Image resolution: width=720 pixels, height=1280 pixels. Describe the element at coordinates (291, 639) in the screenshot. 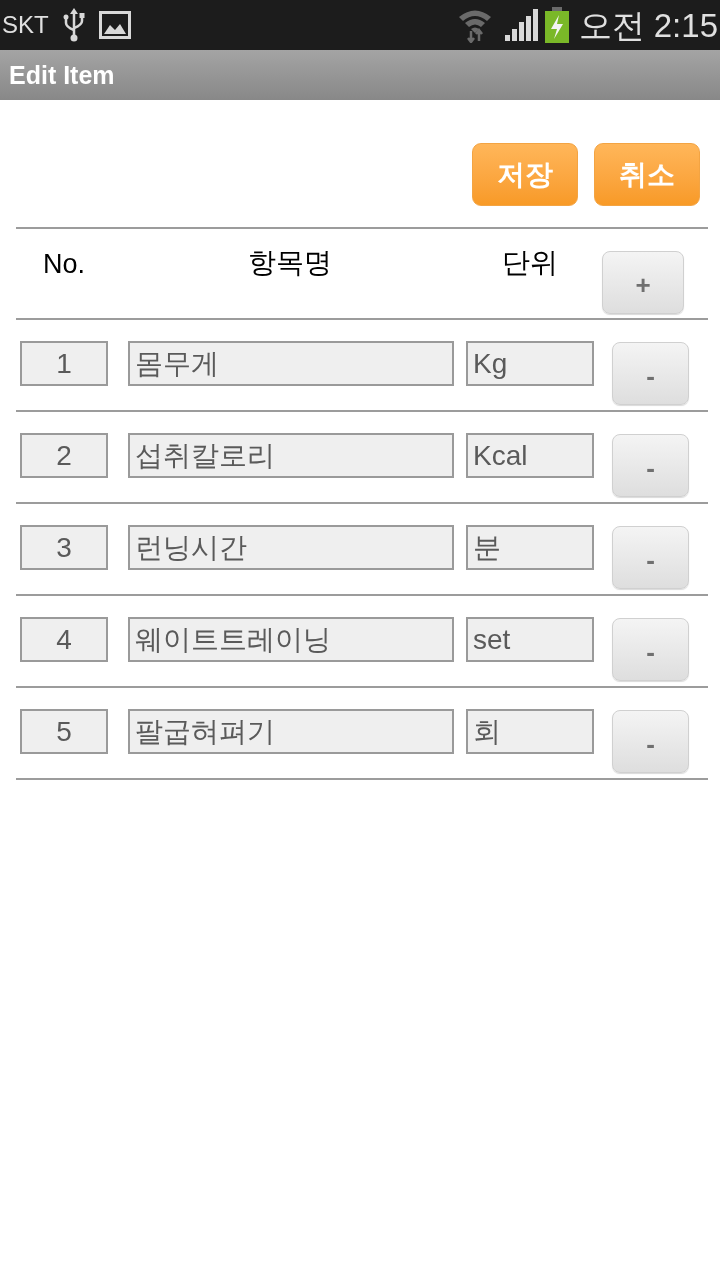

I see `item-name-field: 웨이트트레이닝` at that location.